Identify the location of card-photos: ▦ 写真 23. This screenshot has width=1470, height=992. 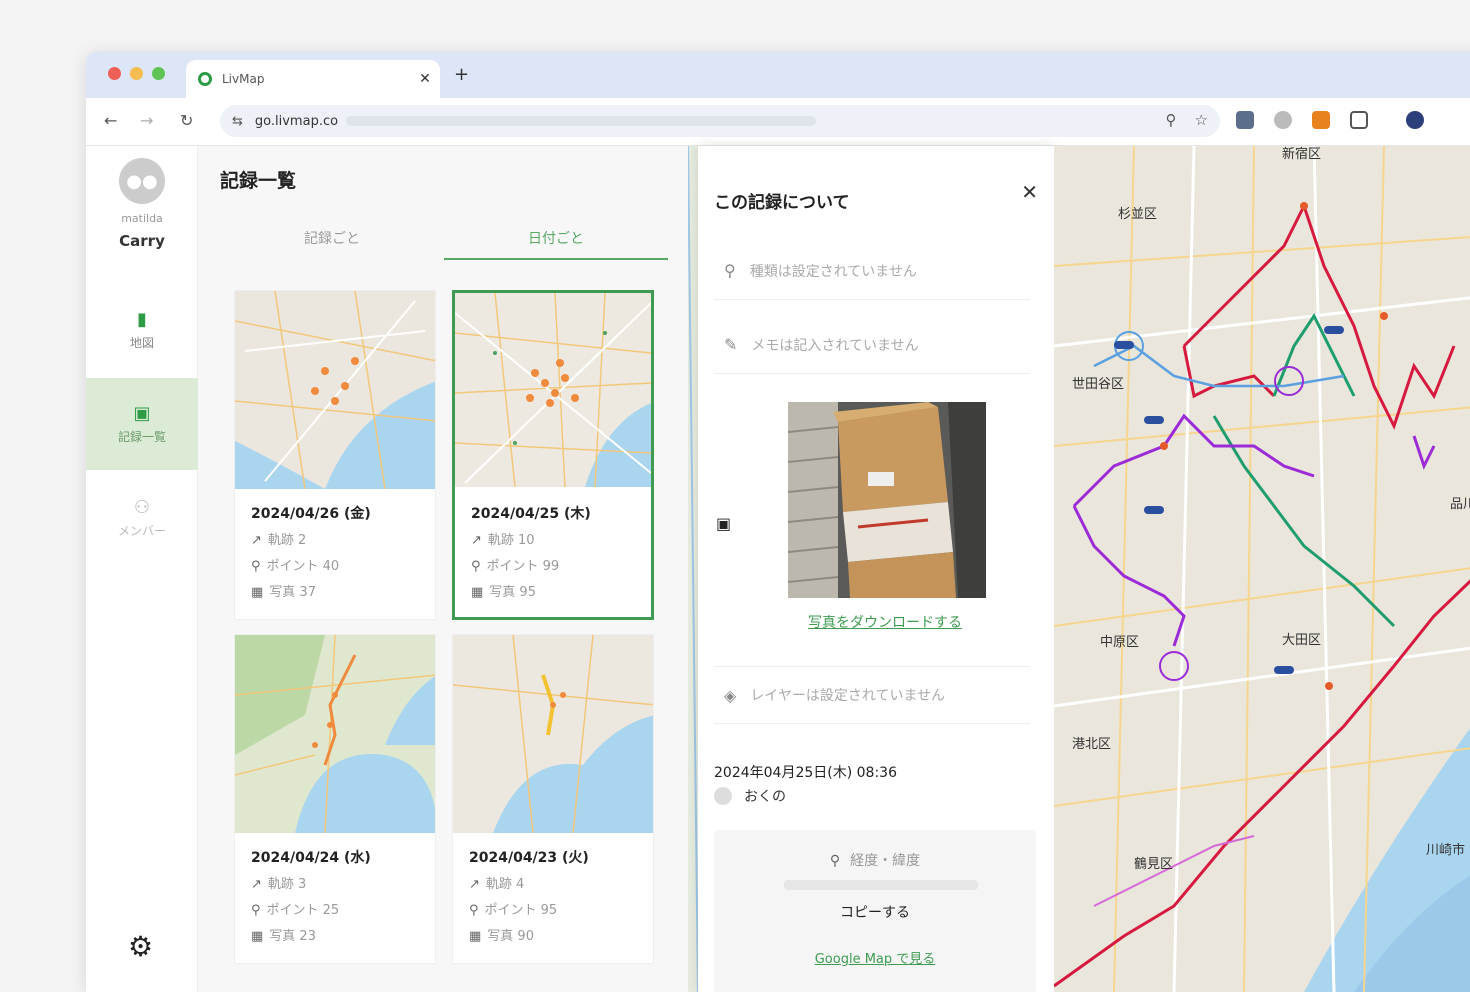
(283, 934).